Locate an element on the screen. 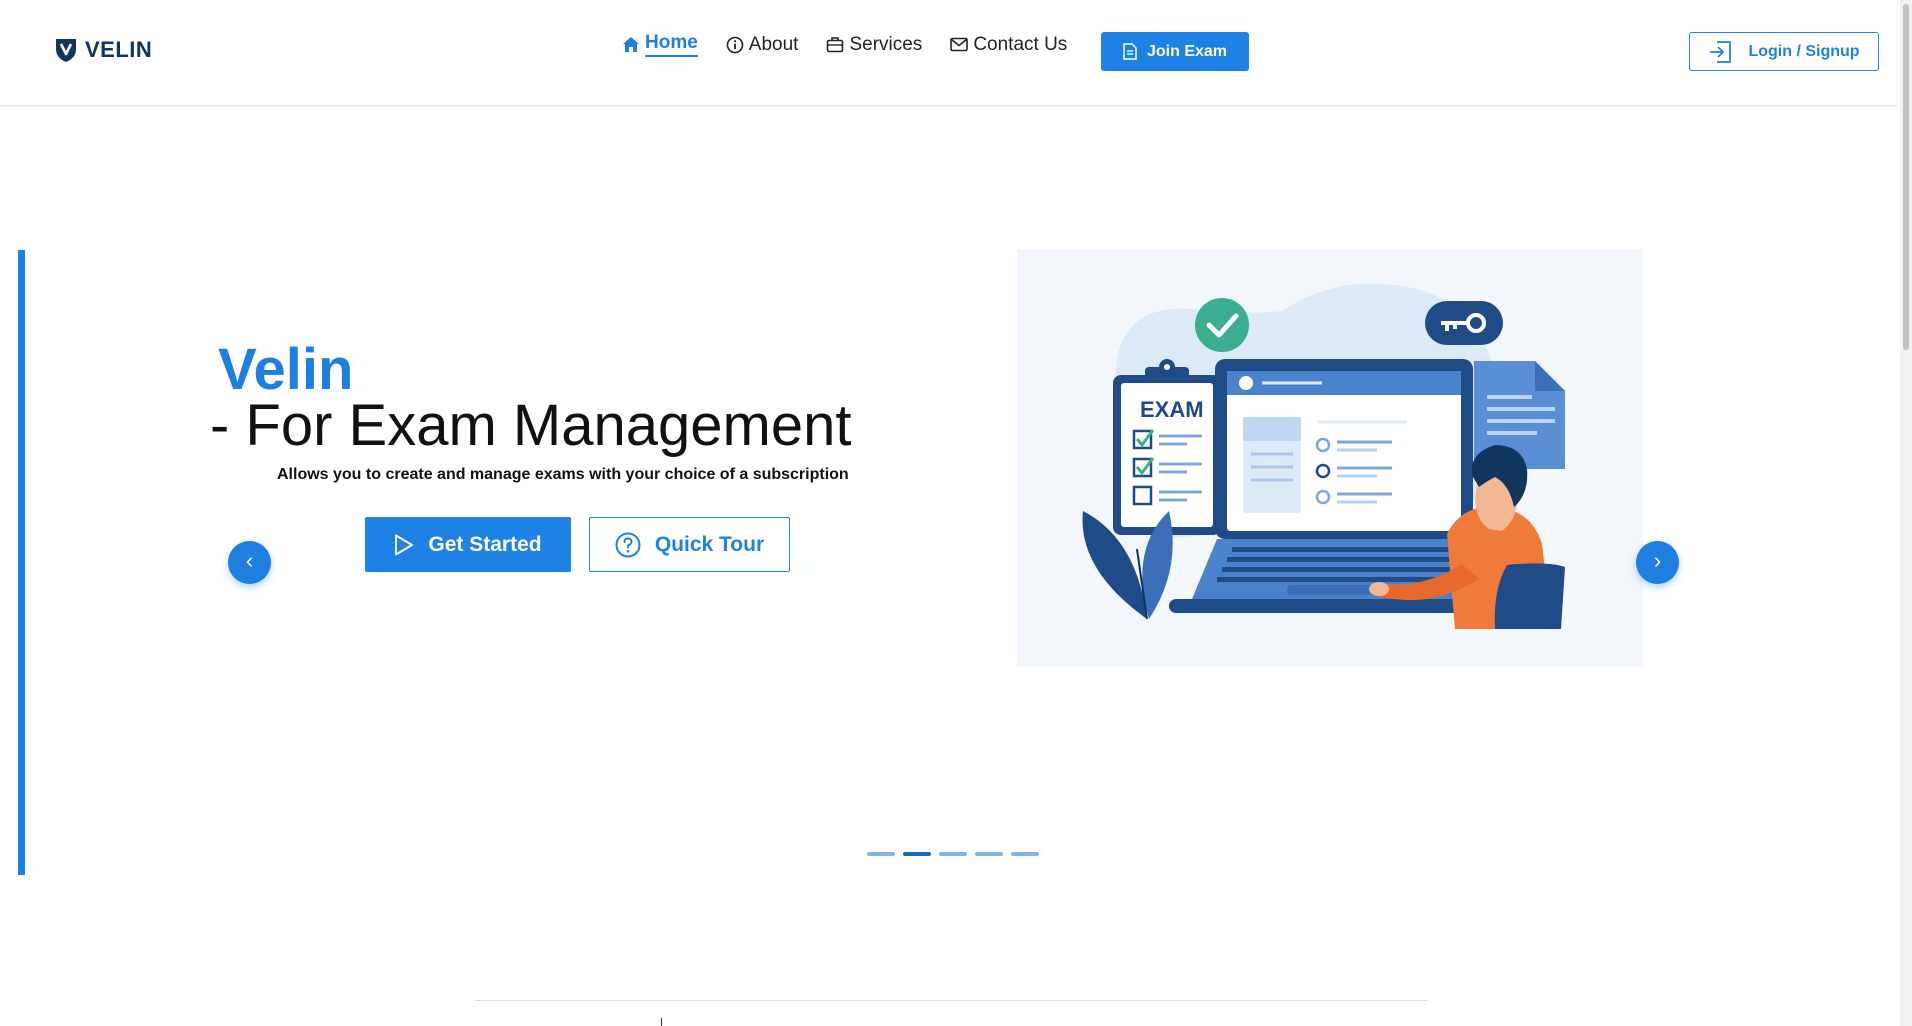  carousel-prev-button: ‹ is located at coordinates (249, 562).